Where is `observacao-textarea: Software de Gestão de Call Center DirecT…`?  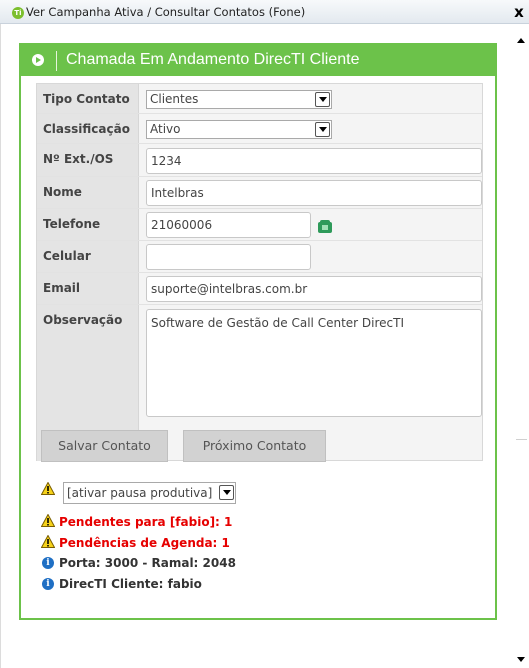 observacao-textarea: Software de Gestão de Call Center DirecT… is located at coordinates (314, 363).